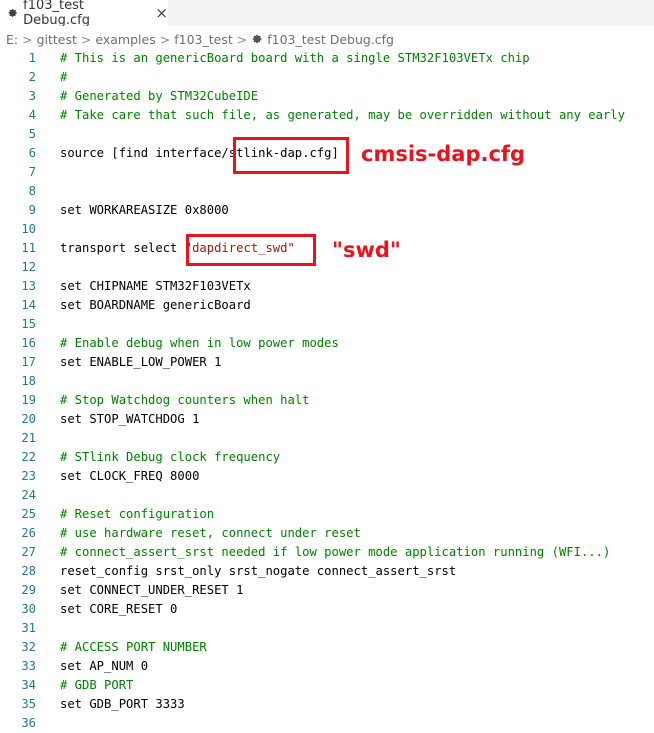 Image resolution: width=654 pixels, height=733 pixels. What do you see at coordinates (161, 13) in the screenshot?
I see `close-icon: ×` at bounding box center [161, 13].